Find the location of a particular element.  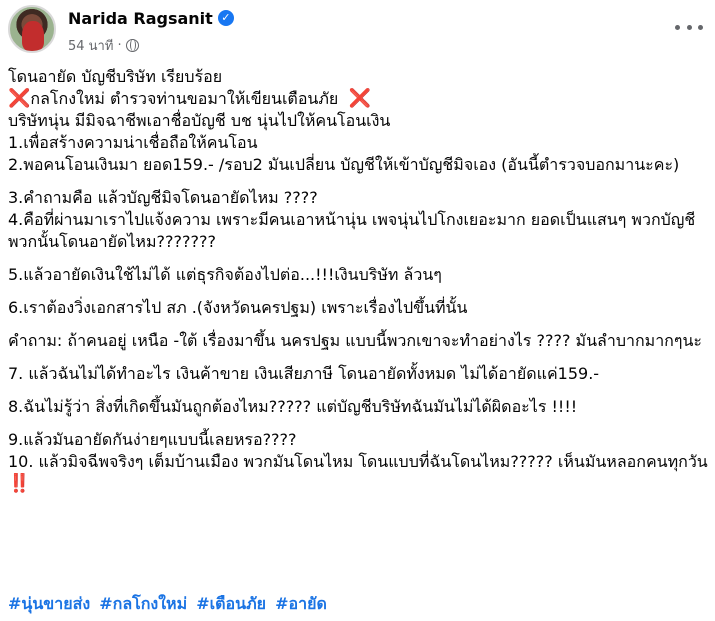

author-row: Narida Ragsanit ✓ is located at coordinates (151, 18).